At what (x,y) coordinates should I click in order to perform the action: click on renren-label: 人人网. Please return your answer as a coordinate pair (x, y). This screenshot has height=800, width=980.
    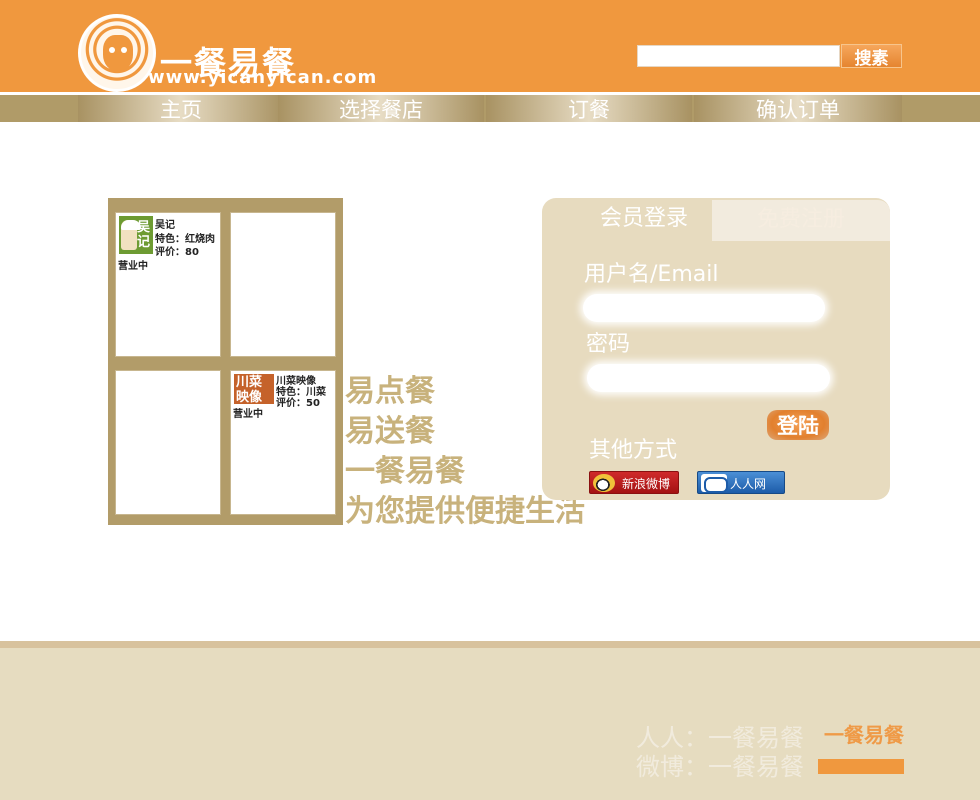
    Looking at the image, I should click on (748, 484).